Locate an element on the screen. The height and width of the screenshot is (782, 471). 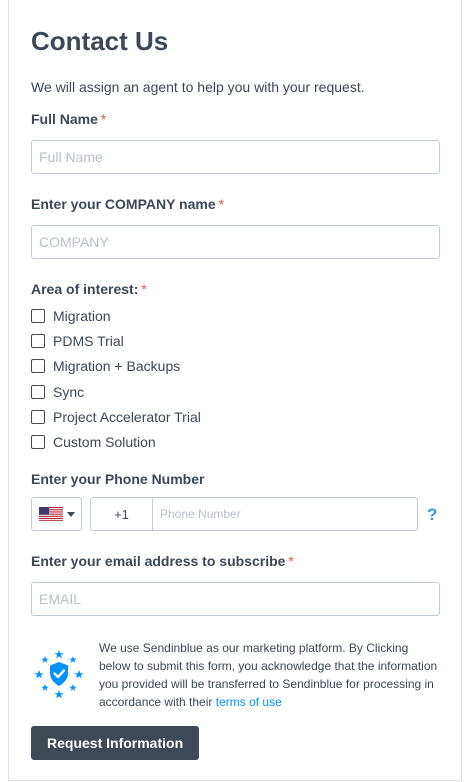
interest-label-text: Area of interest: is located at coordinates (85, 289).